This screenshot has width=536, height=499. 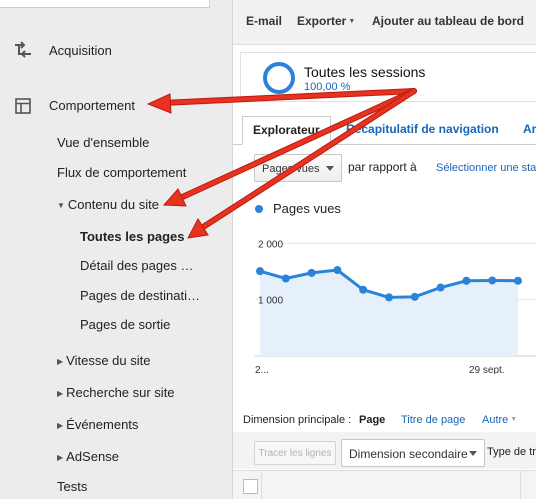 I want to click on annotation-arrow-site-content, so click(x=289, y=147).